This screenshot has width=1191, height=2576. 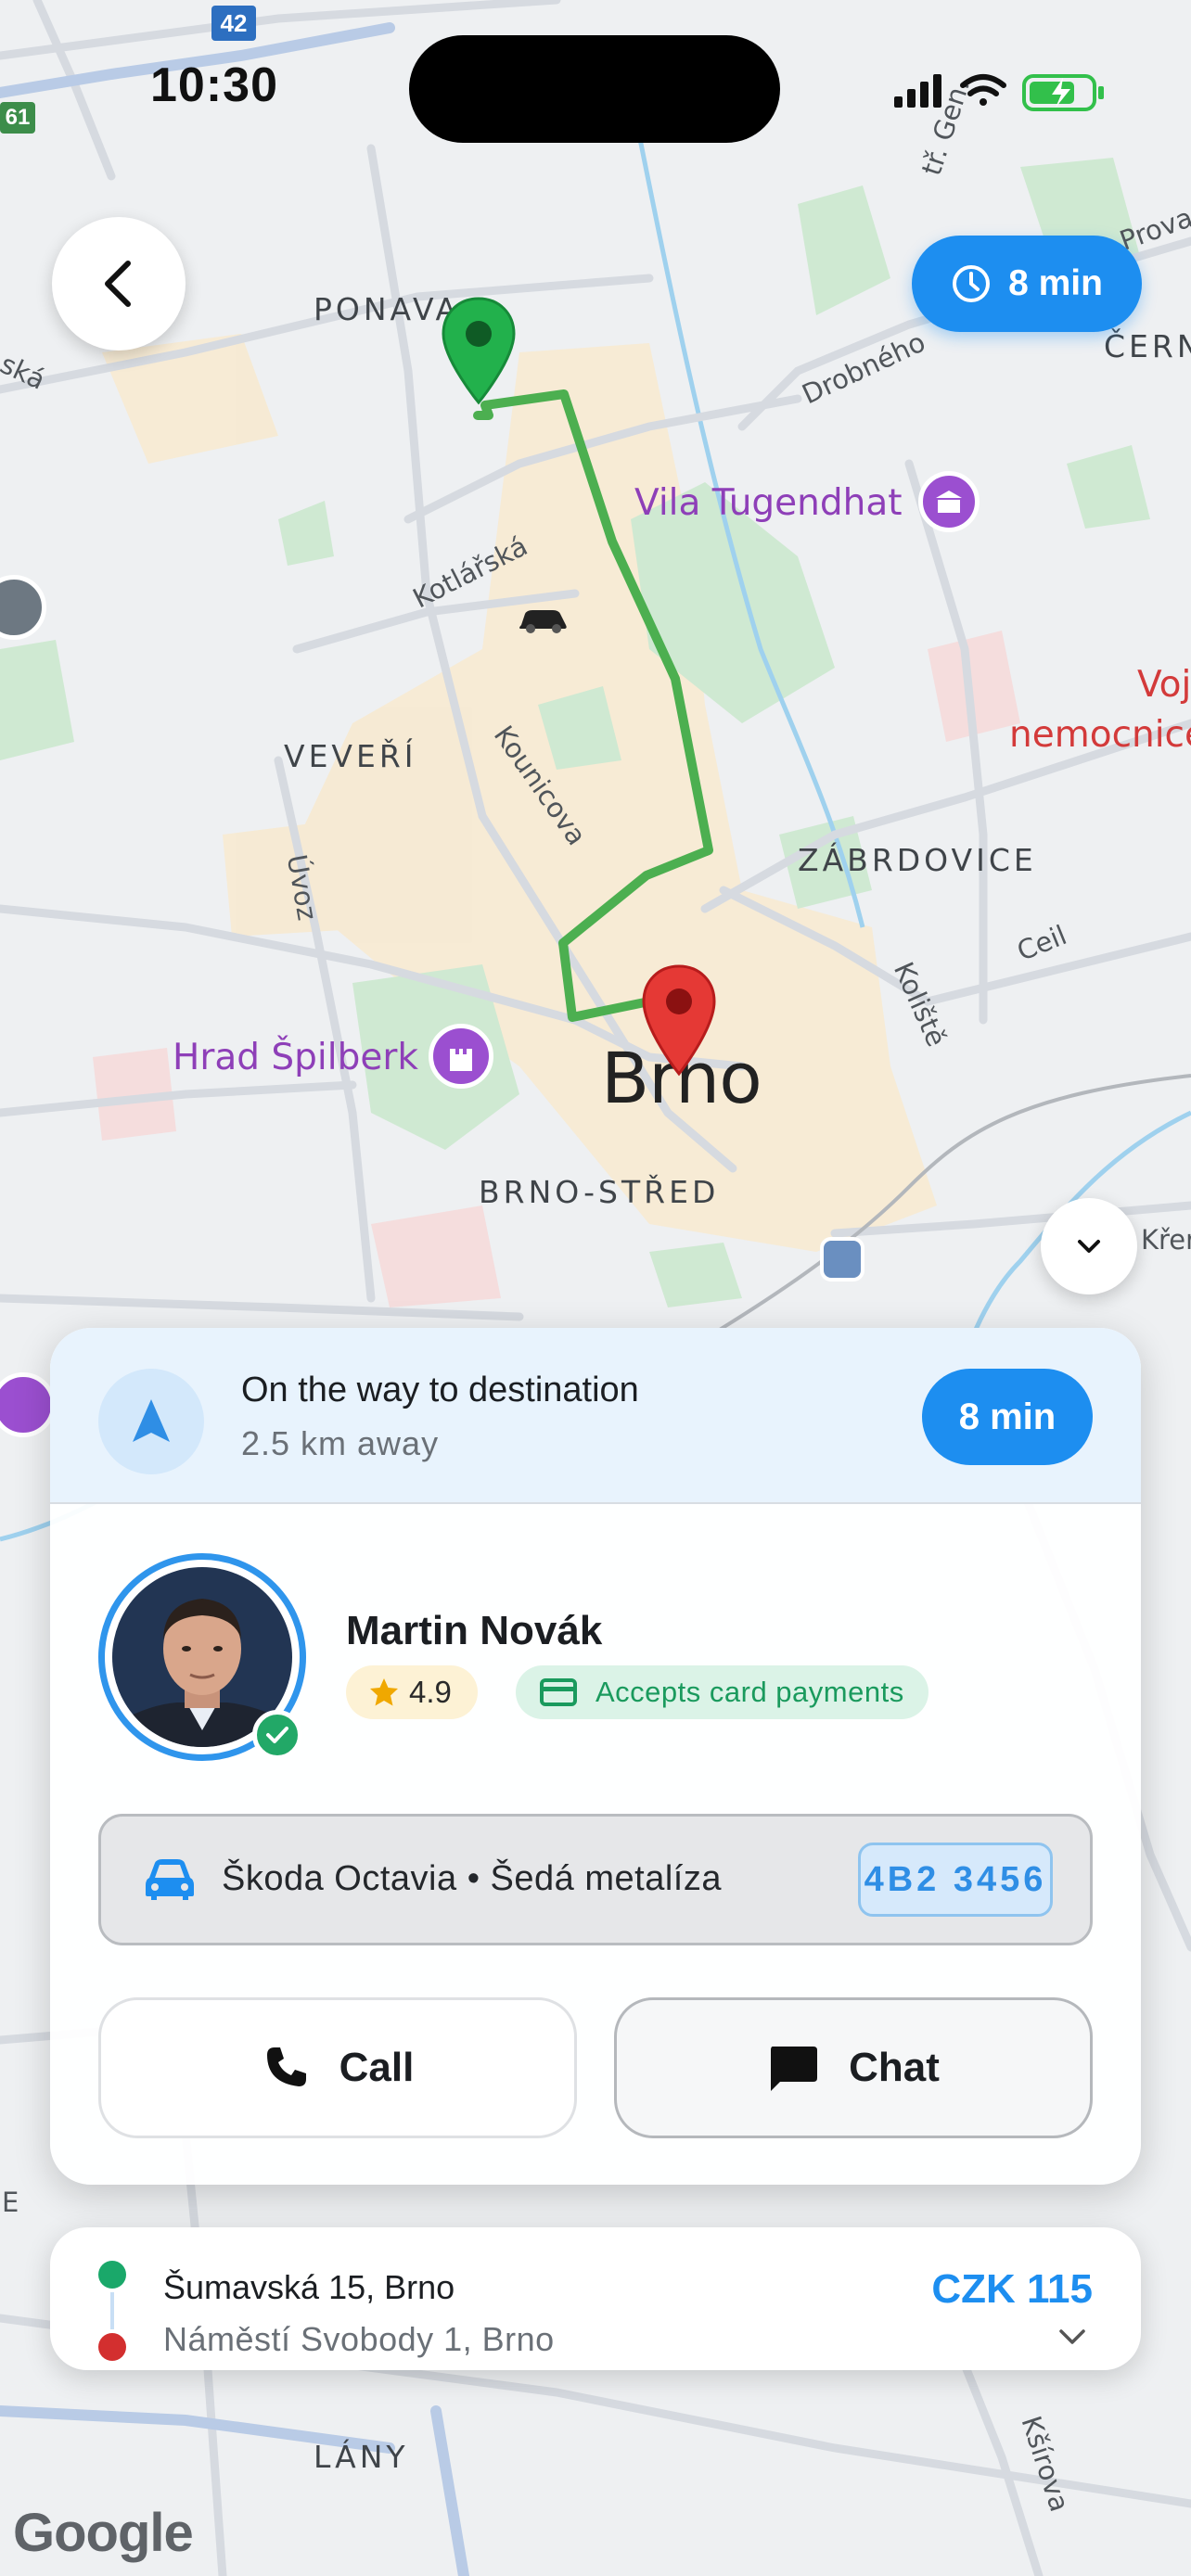 What do you see at coordinates (359, 2339) in the screenshot?
I see `dropoff-address: Náměstí Svobody 1, Brno` at bounding box center [359, 2339].